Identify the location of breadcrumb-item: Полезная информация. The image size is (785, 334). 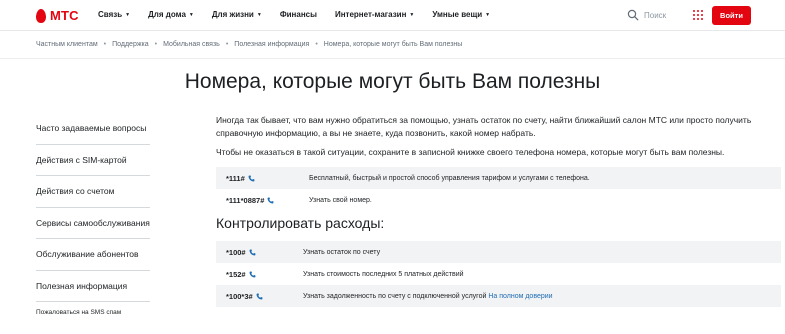
(271, 44).